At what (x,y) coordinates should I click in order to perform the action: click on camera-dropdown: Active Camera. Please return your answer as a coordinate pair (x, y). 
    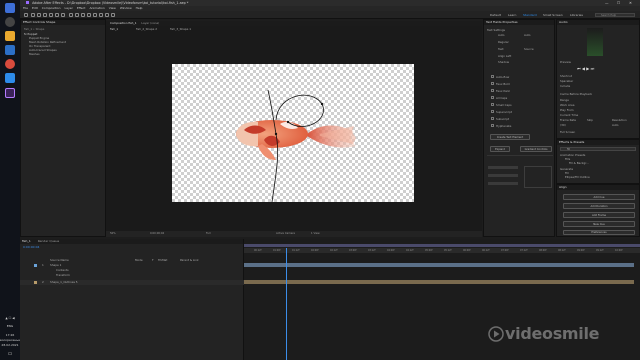
    Looking at the image, I should click on (285, 234).